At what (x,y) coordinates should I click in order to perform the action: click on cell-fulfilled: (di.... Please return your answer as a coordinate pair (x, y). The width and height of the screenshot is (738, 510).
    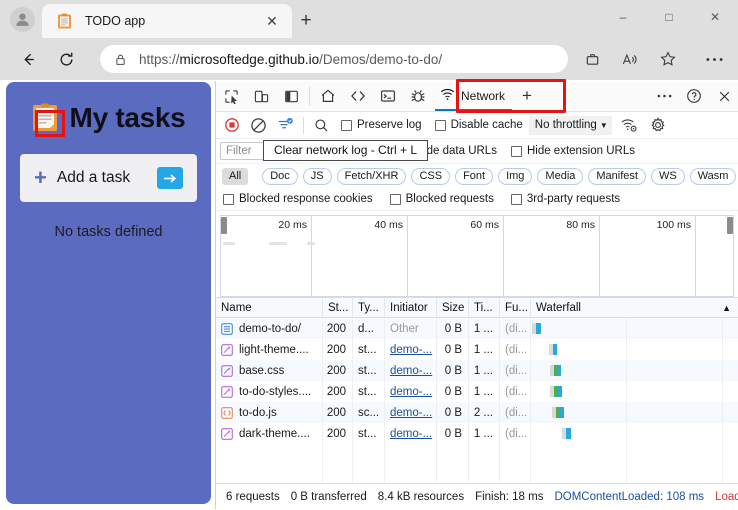
    Looking at the image, I should click on (515, 328).